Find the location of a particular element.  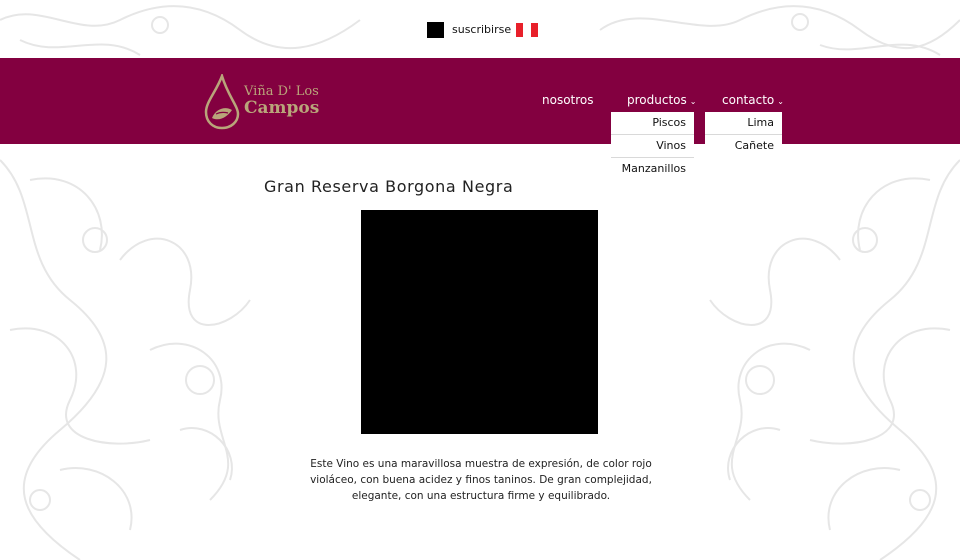

submenu-item-manzanillos: Manzanillos is located at coordinates (652, 169).